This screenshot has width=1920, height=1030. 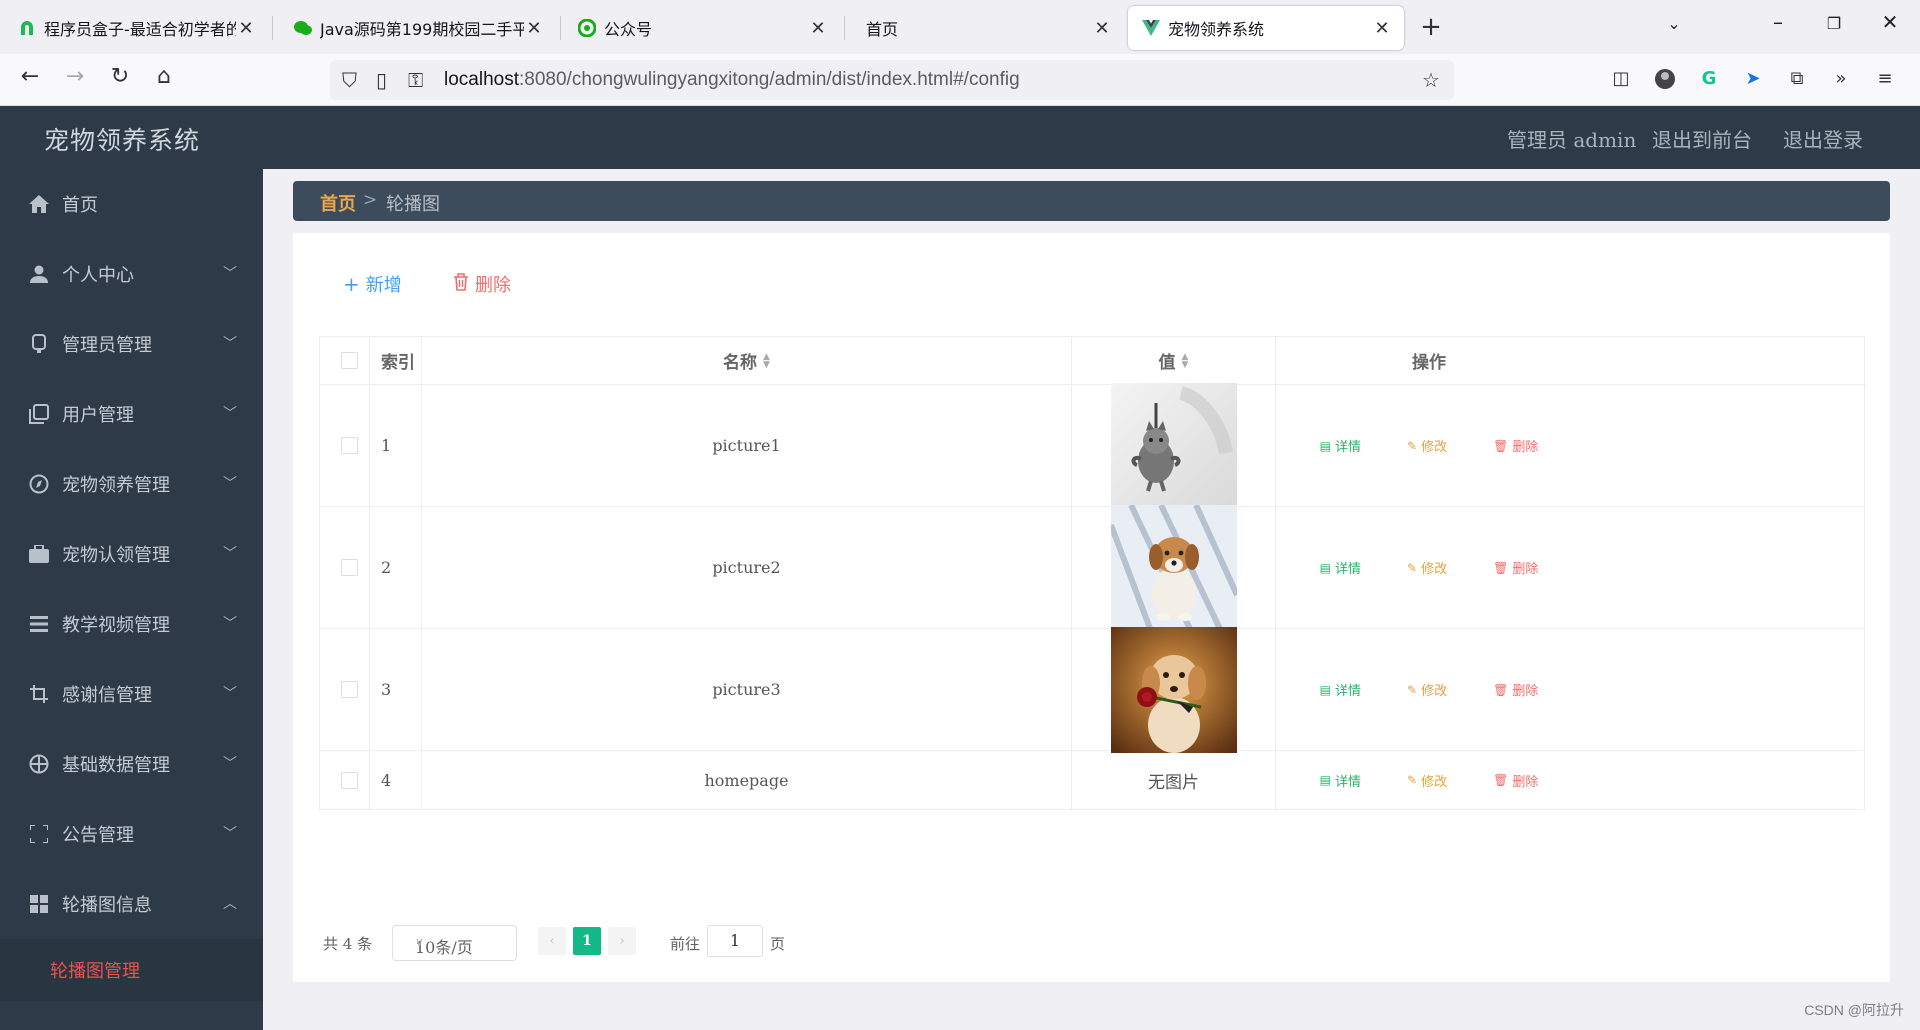 What do you see at coordinates (1854, 1010) in the screenshot?
I see `watermark: CSDN @阿拉升` at bounding box center [1854, 1010].